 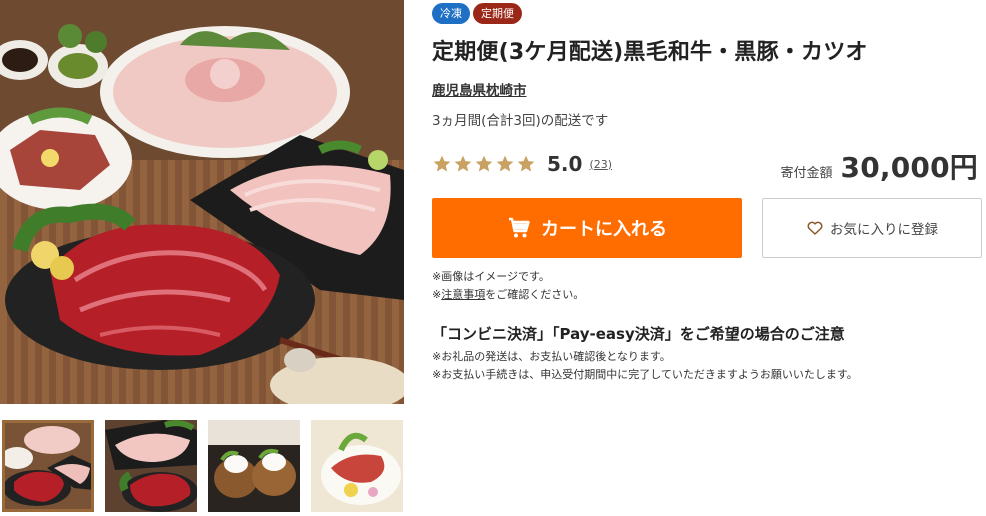 What do you see at coordinates (610, 164) in the screenshot?
I see `review-count-close-paren: )` at bounding box center [610, 164].